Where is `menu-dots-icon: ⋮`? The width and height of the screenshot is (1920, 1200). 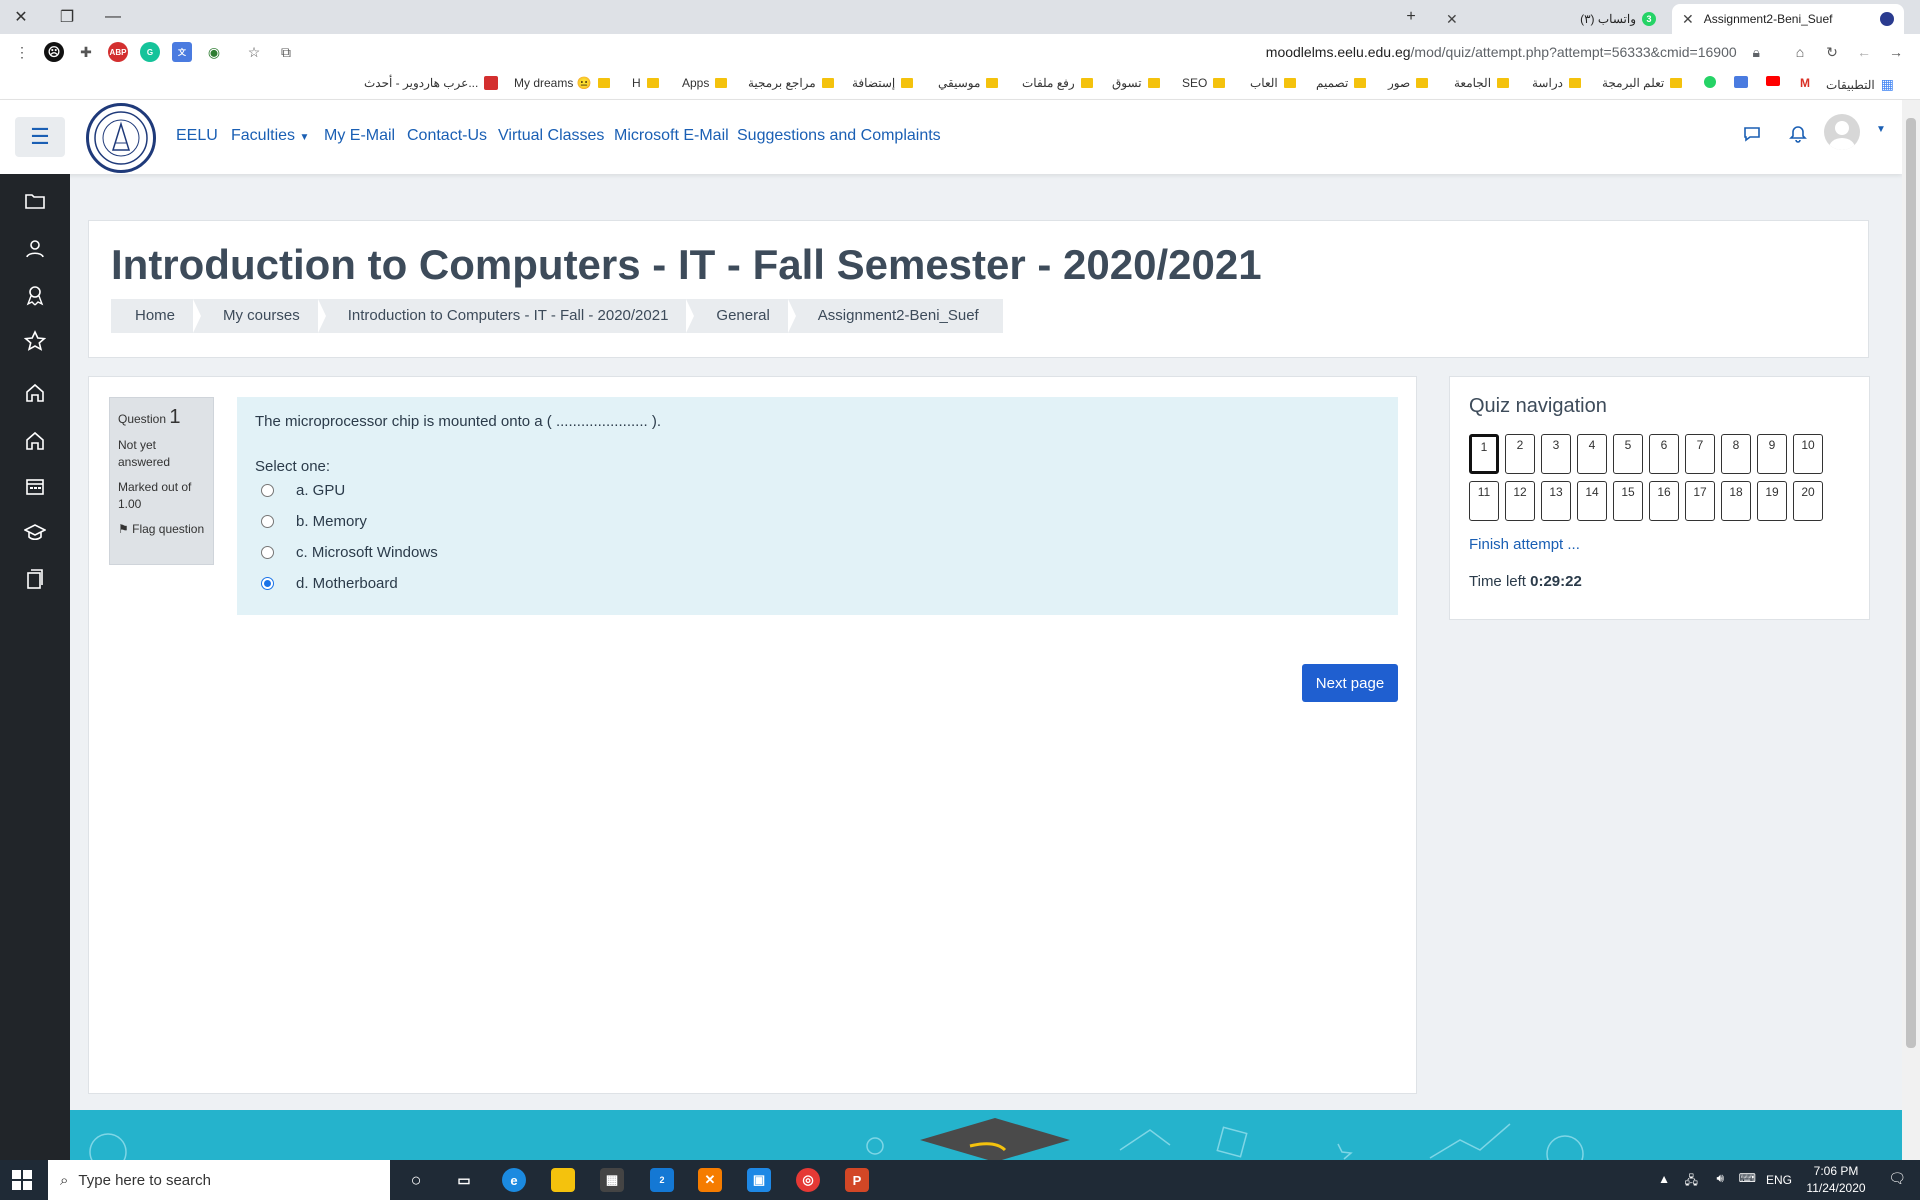 menu-dots-icon: ⋮ is located at coordinates (22, 52).